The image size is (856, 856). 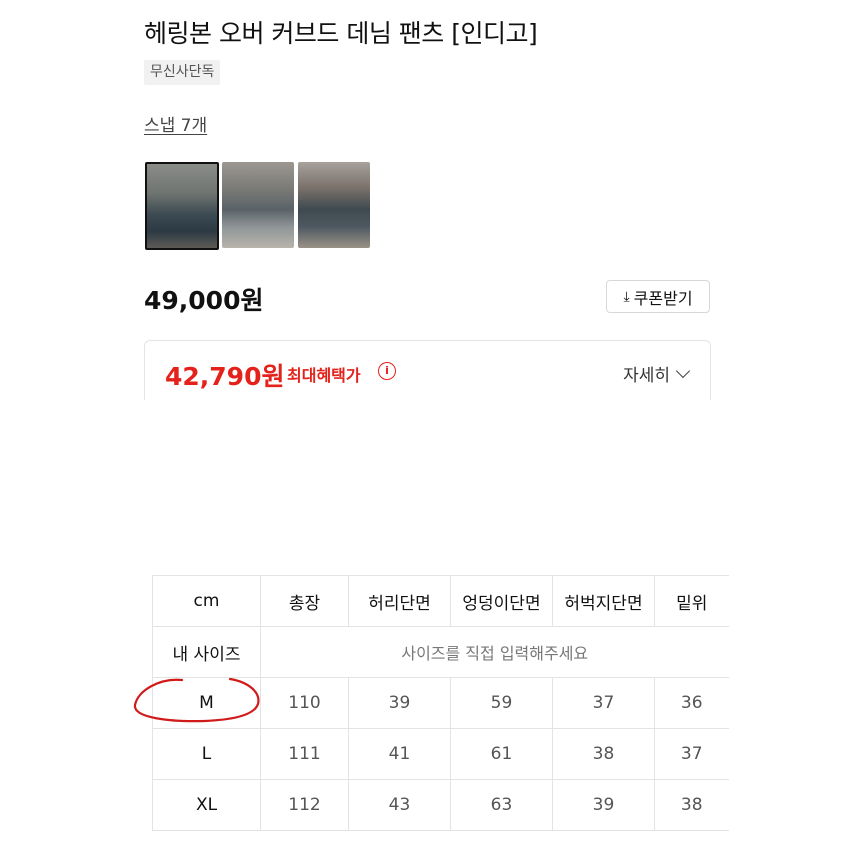 What do you see at coordinates (304, 805) in the screenshot?
I see `table-cell: 112` at bounding box center [304, 805].